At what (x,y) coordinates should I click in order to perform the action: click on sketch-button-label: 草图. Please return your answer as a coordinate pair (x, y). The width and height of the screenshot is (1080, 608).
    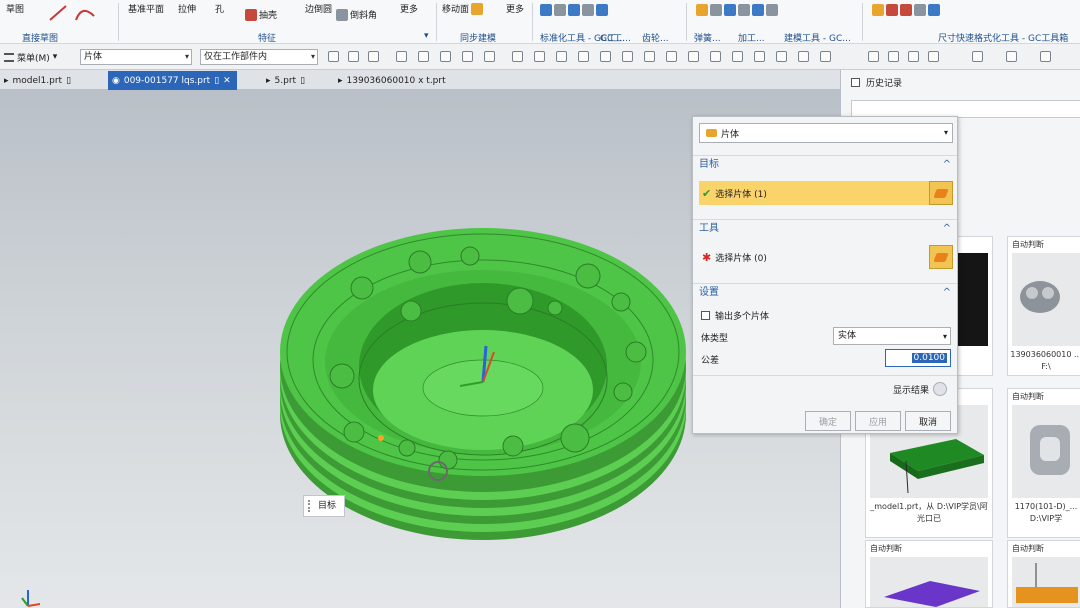
    Looking at the image, I should click on (15, 10).